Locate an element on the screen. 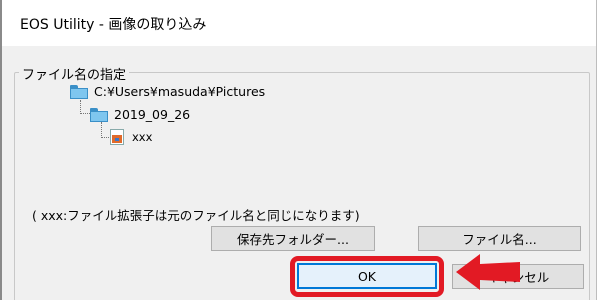 Image resolution: width=597 pixels, height=300 pixels. ok-highlight-box is located at coordinates (367, 276).